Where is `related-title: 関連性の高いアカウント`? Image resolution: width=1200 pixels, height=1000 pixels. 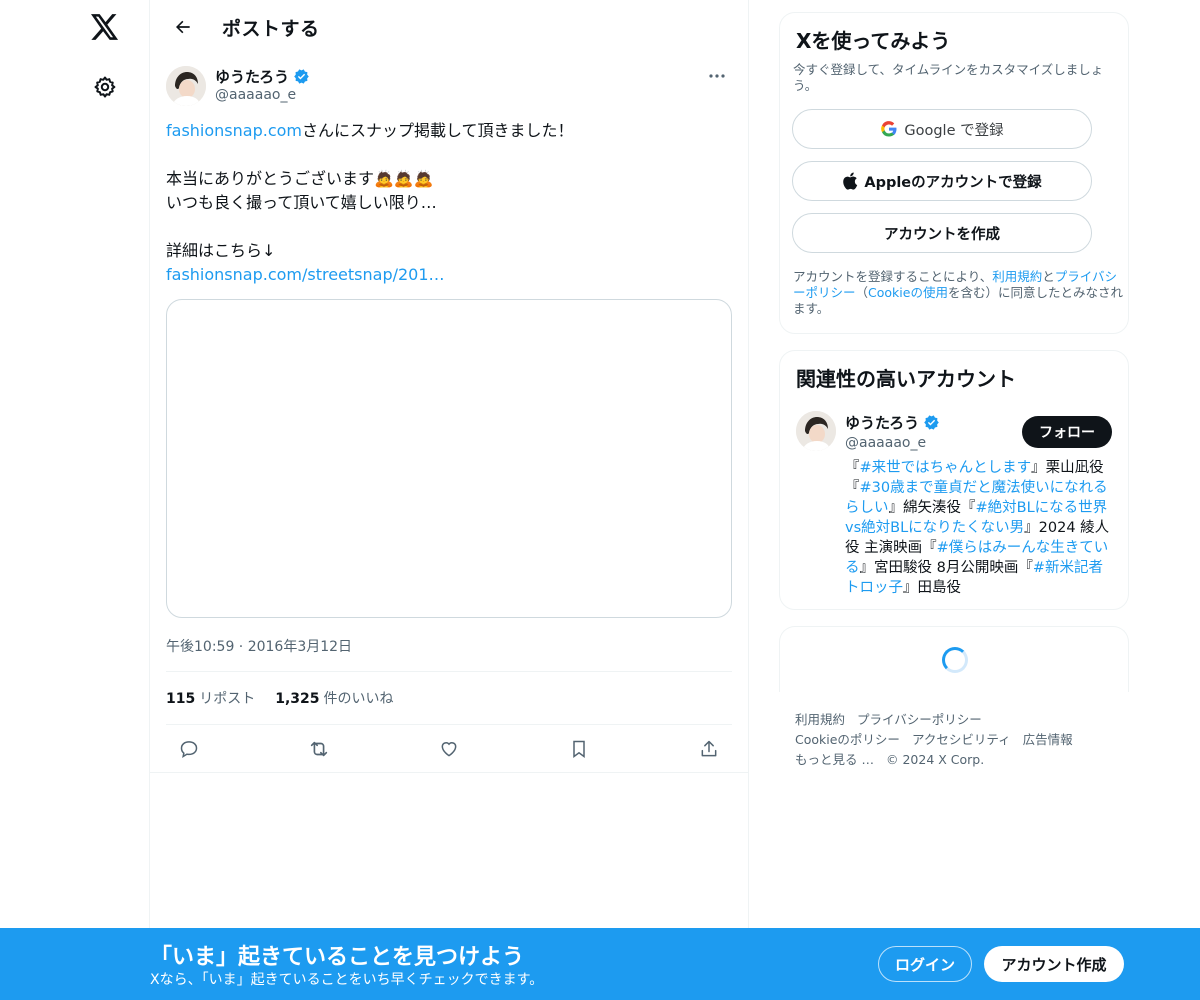
related-title: 関連性の高いアカウント is located at coordinates (906, 379).